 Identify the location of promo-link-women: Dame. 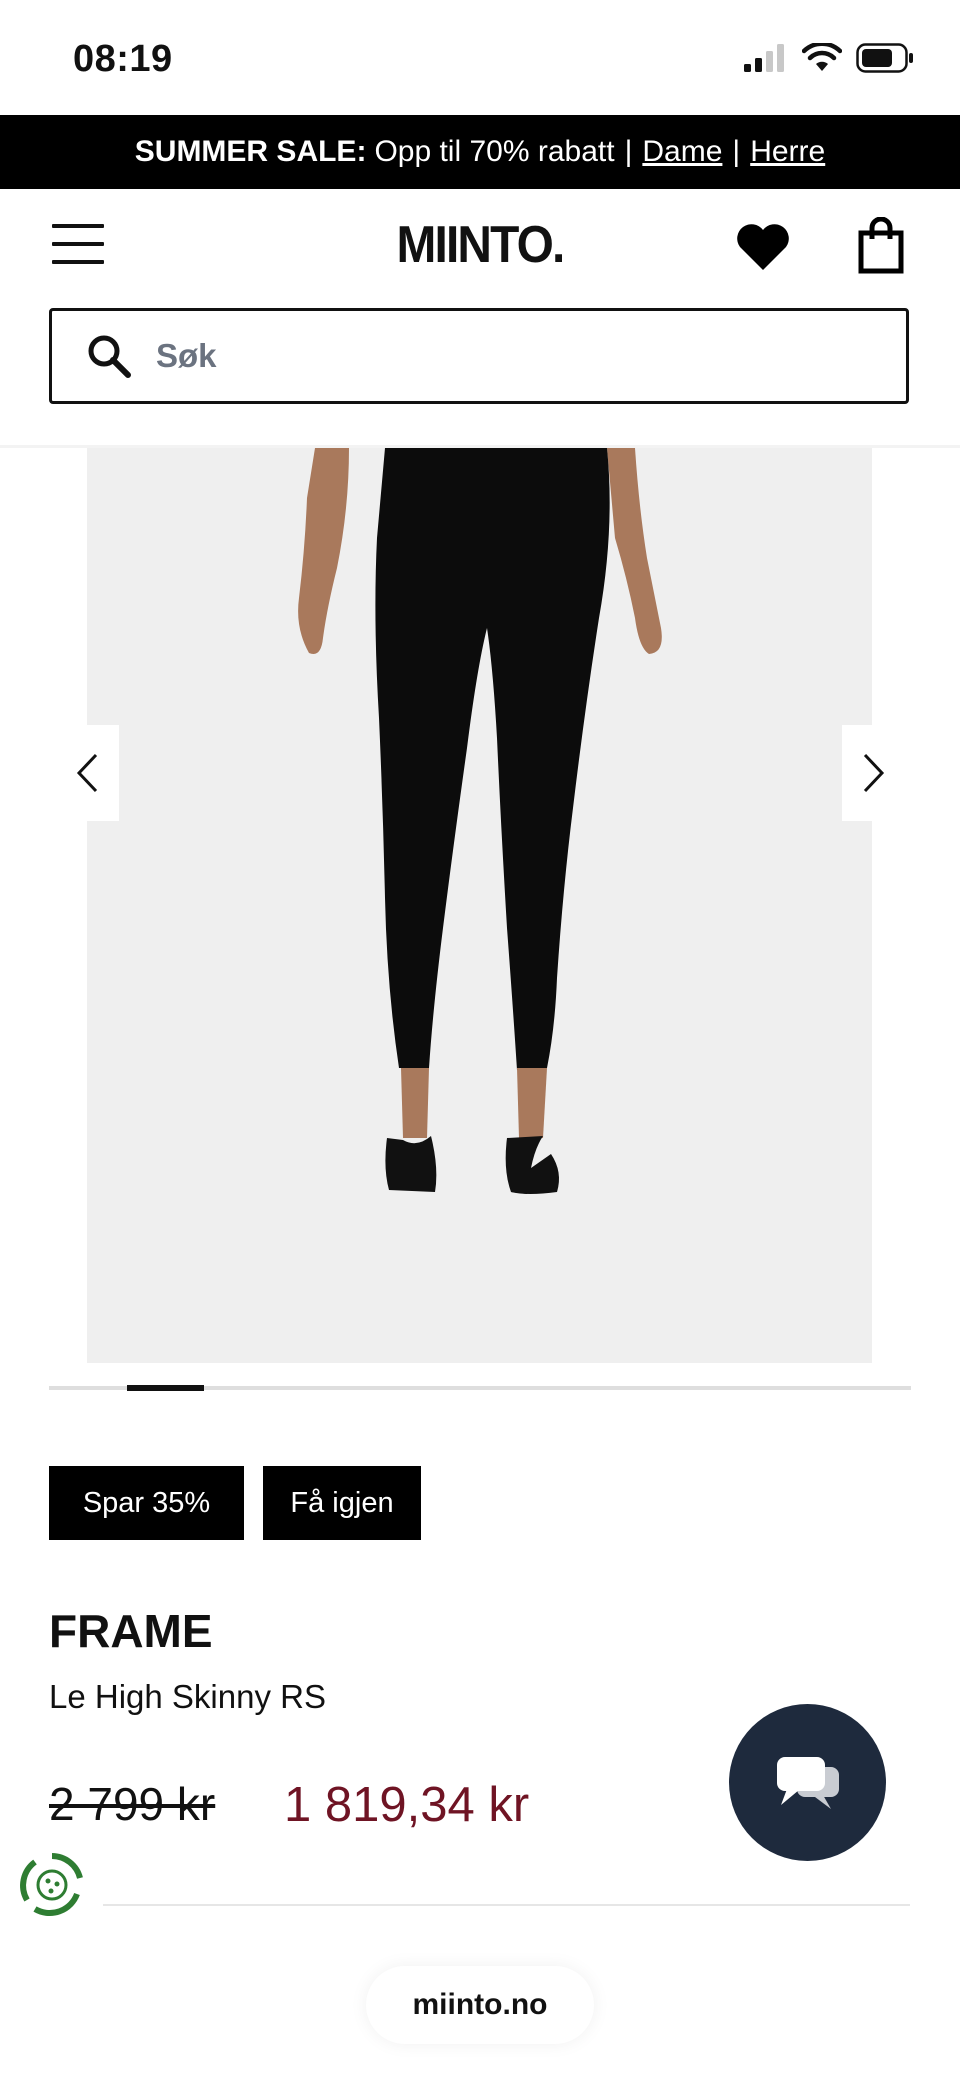
(682, 152).